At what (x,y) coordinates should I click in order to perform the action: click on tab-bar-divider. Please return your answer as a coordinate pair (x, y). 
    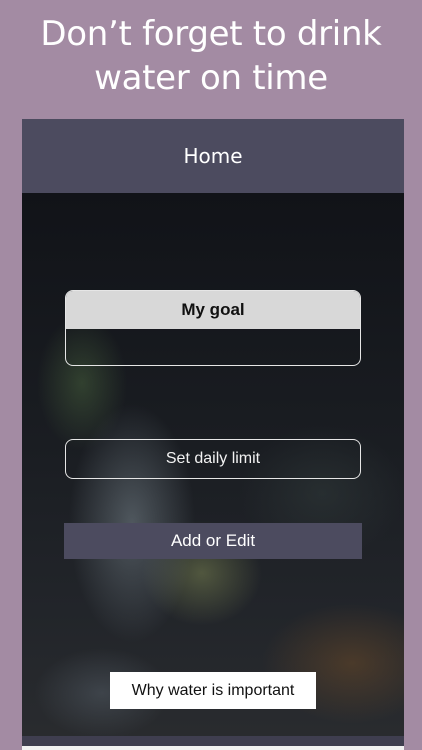
    Looking at the image, I should click on (213, 748).